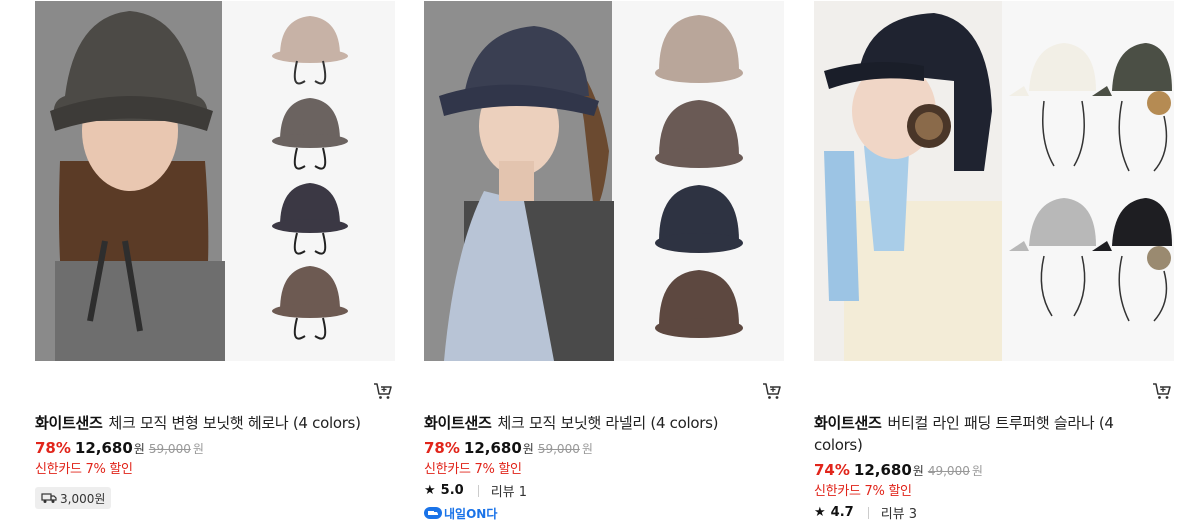  Describe the element at coordinates (509, 490) in the screenshot. I see `review-count: 리뷰 1` at that location.